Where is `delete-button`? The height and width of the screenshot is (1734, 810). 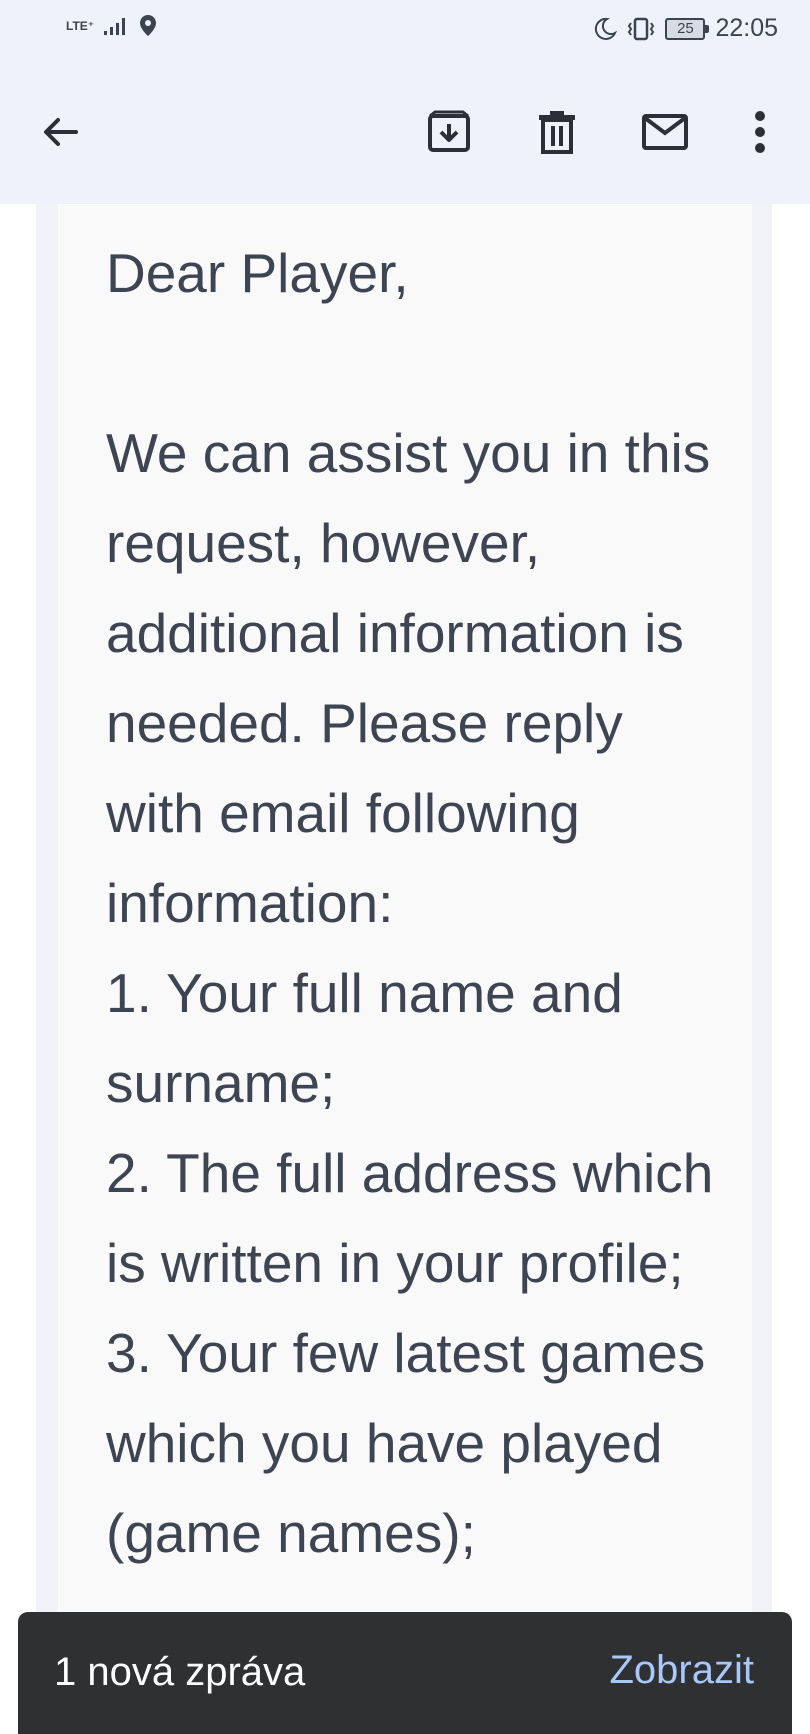
delete-button is located at coordinates (557, 132).